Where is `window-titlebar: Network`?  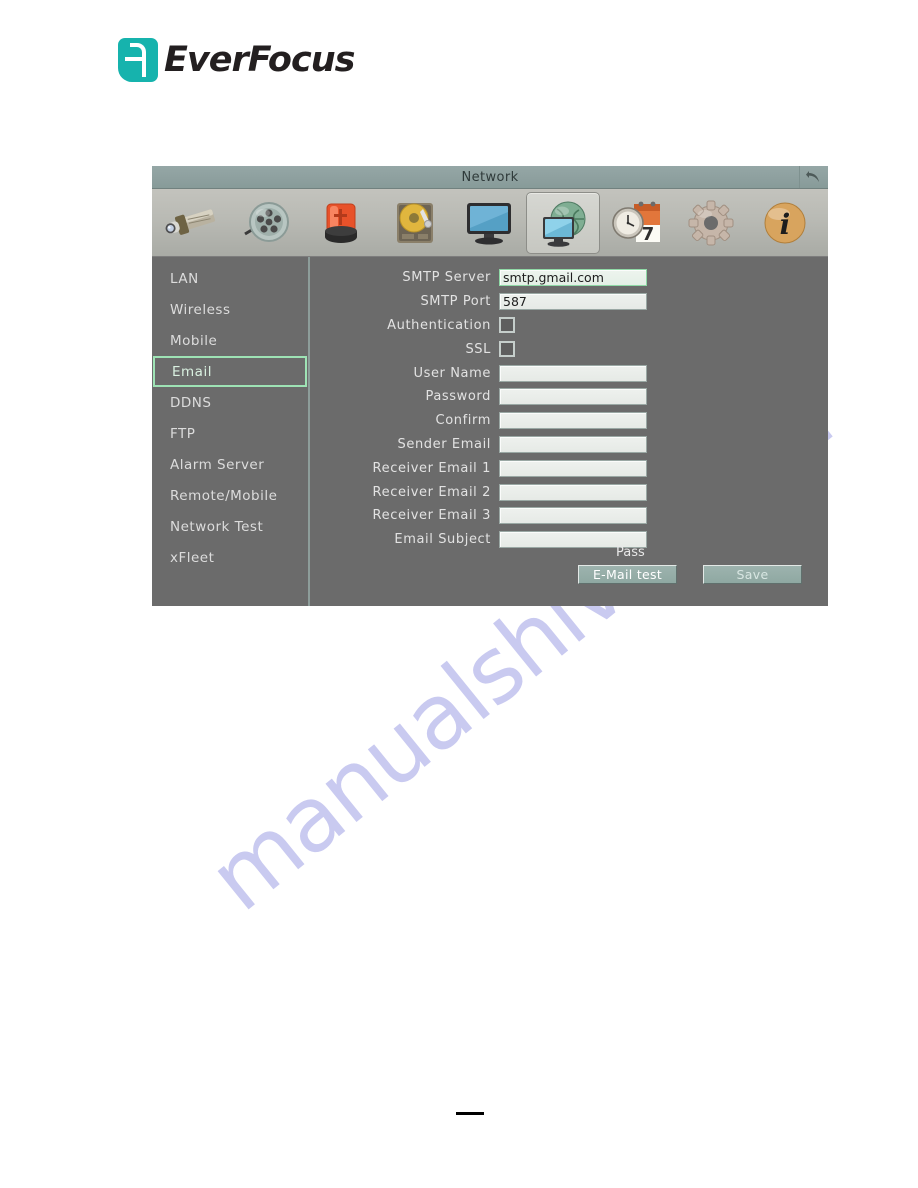 window-titlebar: Network is located at coordinates (490, 177).